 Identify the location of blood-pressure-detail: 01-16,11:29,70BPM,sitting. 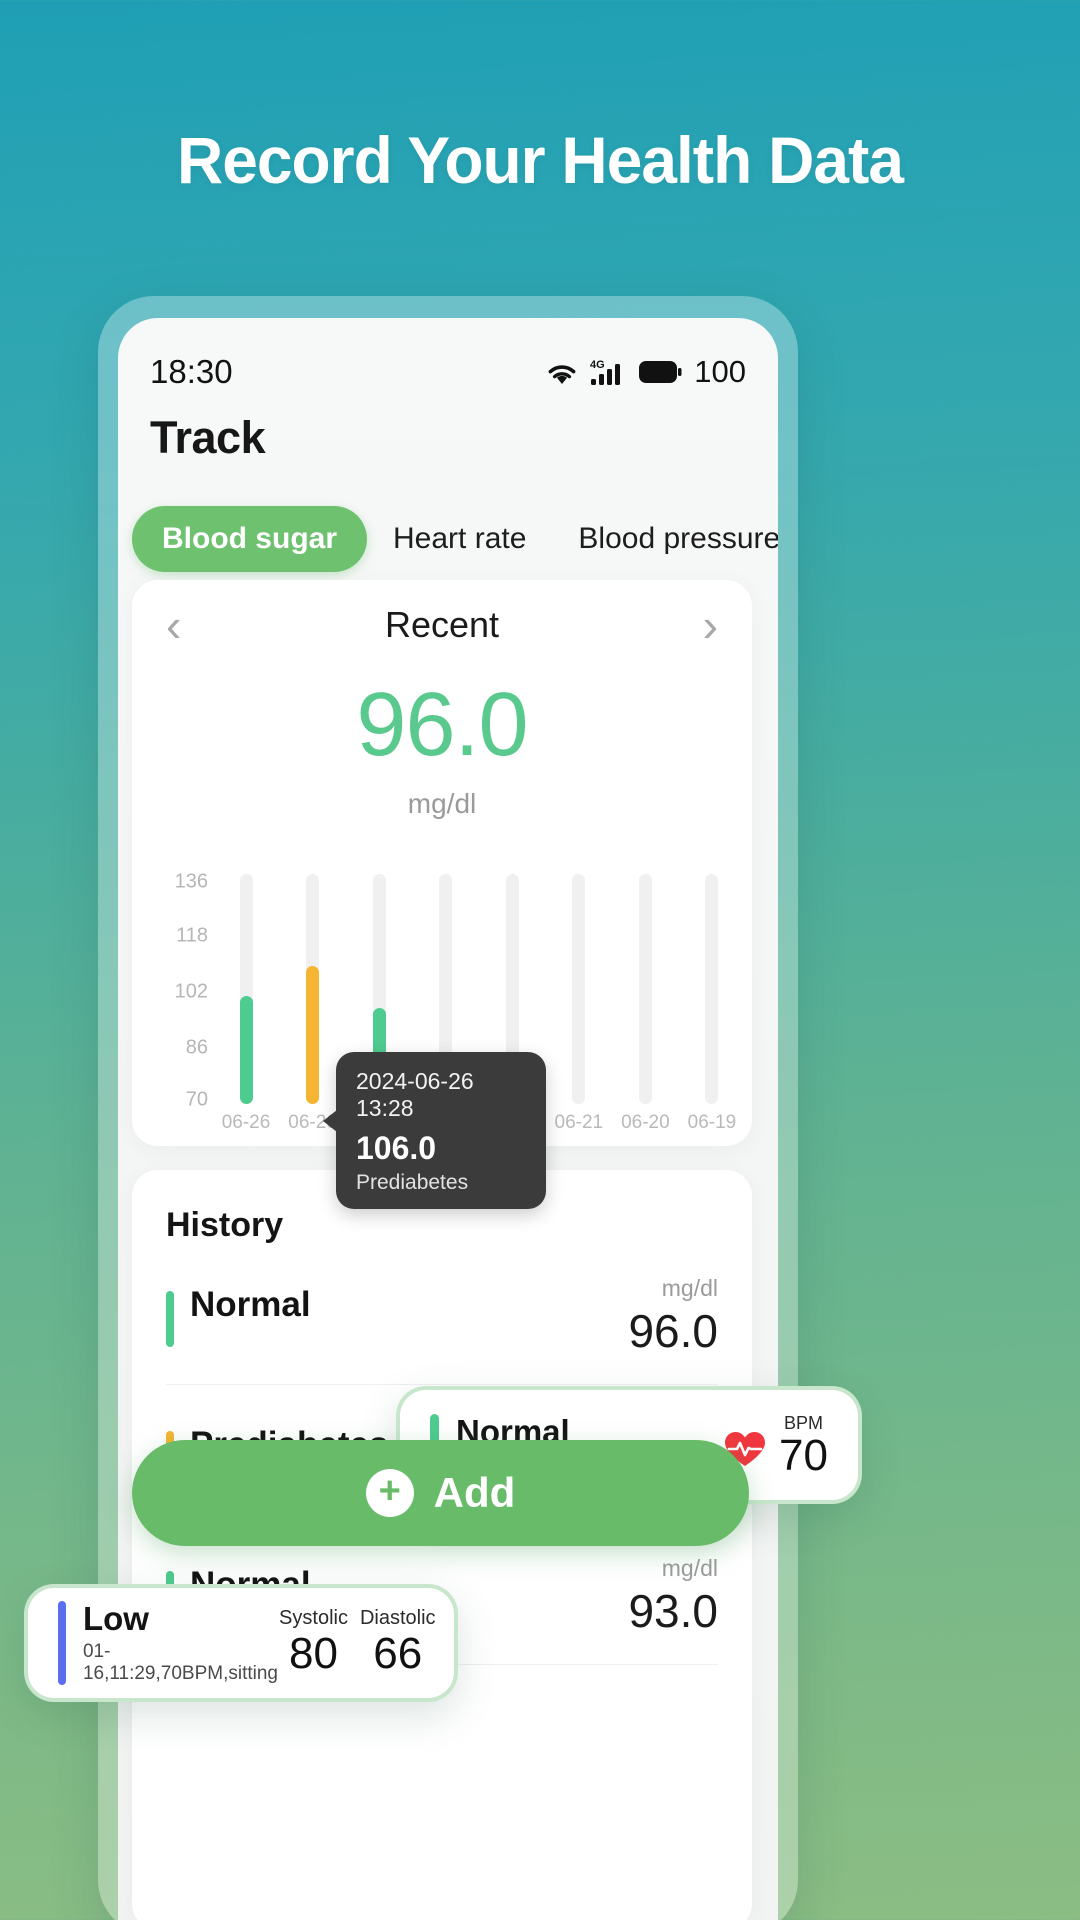
(180, 1663).